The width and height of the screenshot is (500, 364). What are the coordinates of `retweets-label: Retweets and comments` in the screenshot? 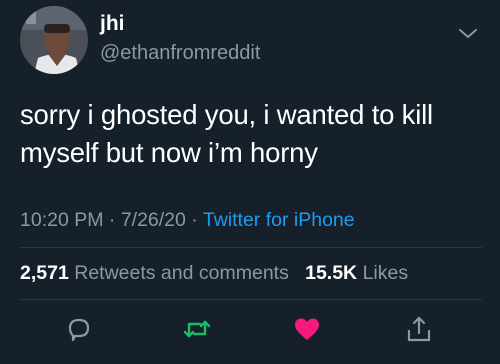 It's located at (181, 273).